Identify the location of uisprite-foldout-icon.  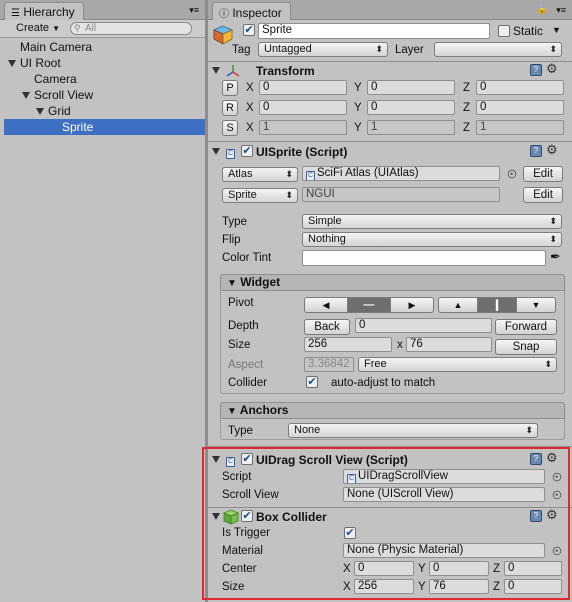
(216, 151).